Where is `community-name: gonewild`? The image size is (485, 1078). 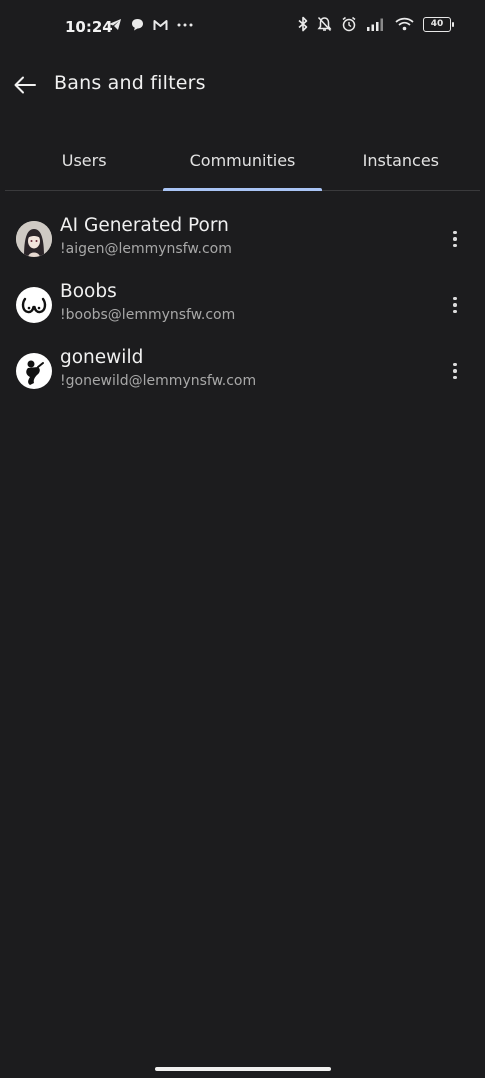 community-name: gonewild is located at coordinates (102, 357).